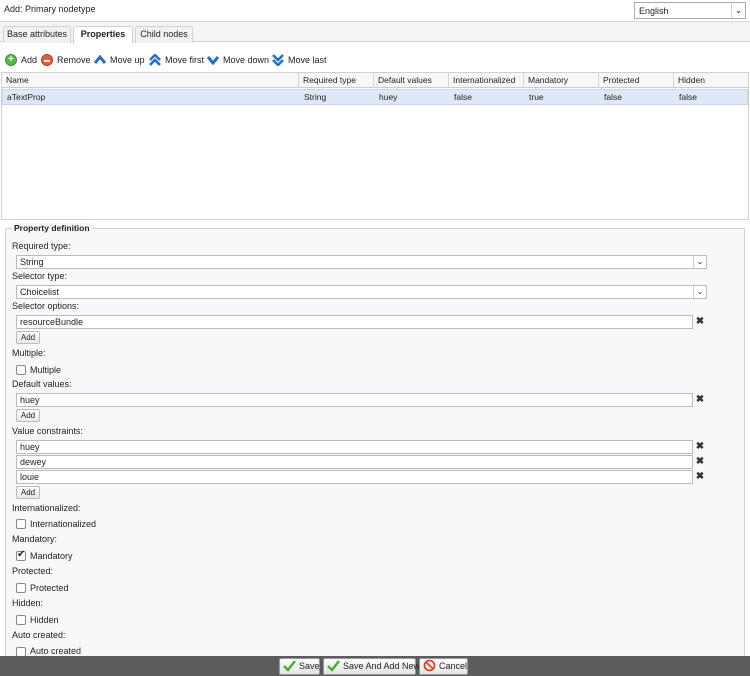 This screenshot has height=676, width=750. What do you see at coordinates (688, 97) in the screenshot?
I see `cell-hidden: false` at bounding box center [688, 97].